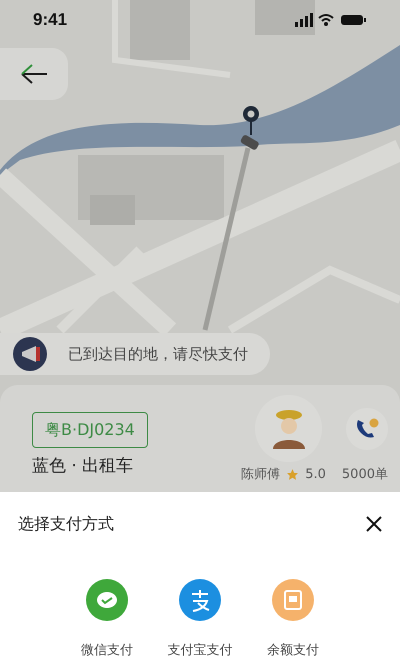 The height and width of the screenshot is (661, 400). I want to click on battery-icon, so click(353, 20).